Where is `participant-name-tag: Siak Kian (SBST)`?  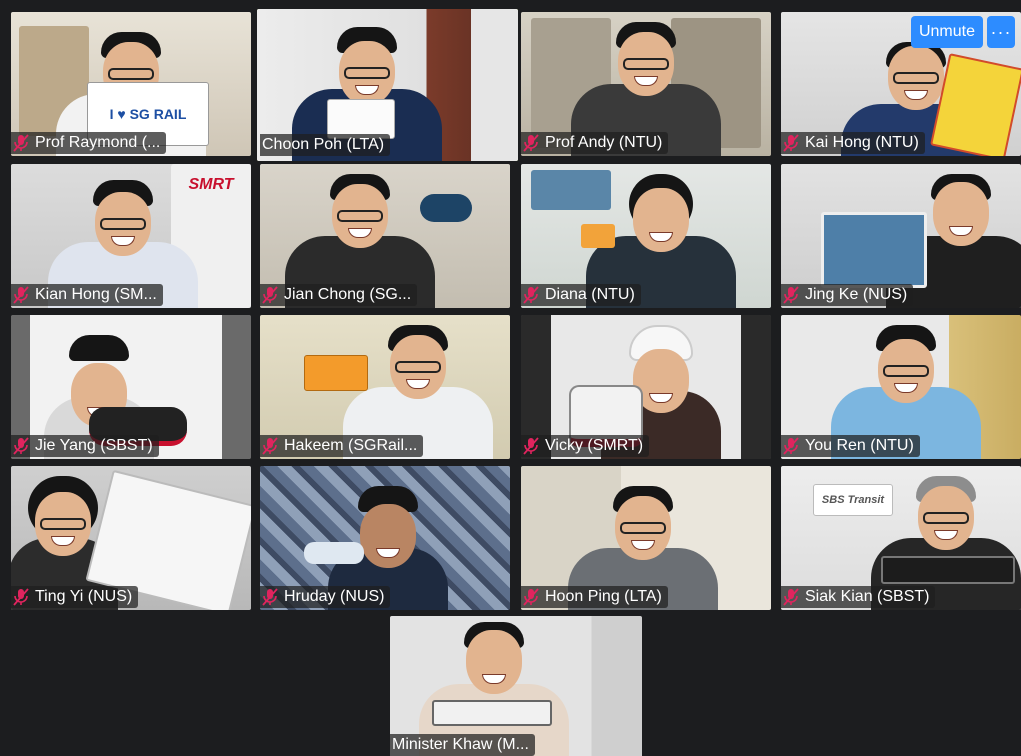 participant-name-tag: Siak Kian (SBST) is located at coordinates (858, 597).